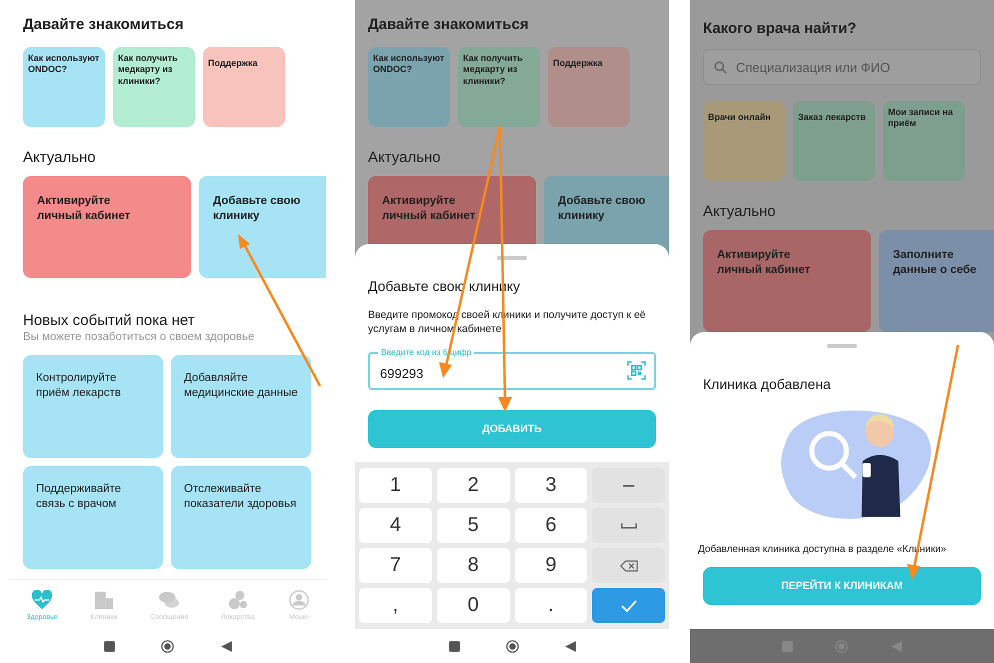 This screenshot has height=663, width=994. Describe the element at coordinates (921, 118) in the screenshot. I see `card-title: Мои записи на приём` at that location.